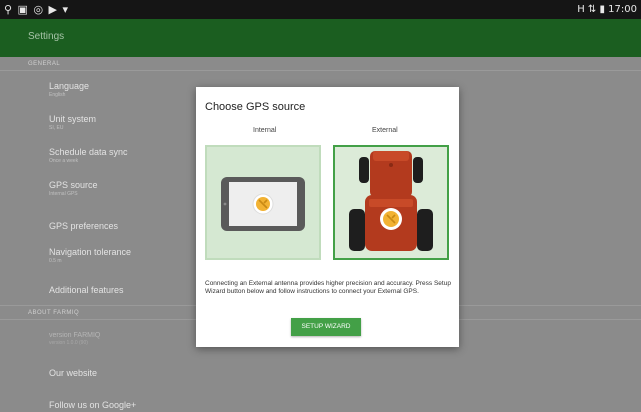  I want to click on about-version: version FARMIQ version 1.0.0 (90), so click(74, 339).